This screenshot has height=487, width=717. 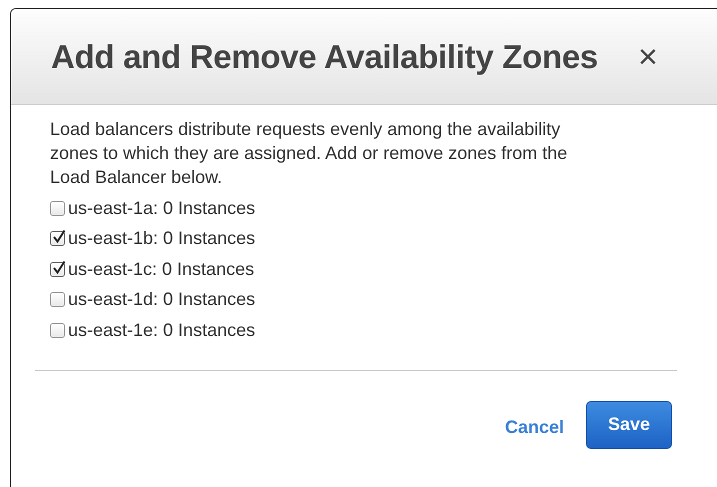 What do you see at coordinates (162, 238) in the screenshot?
I see `zone-label: us-east-1b: 0 Instances` at bounding box center [162, 238].